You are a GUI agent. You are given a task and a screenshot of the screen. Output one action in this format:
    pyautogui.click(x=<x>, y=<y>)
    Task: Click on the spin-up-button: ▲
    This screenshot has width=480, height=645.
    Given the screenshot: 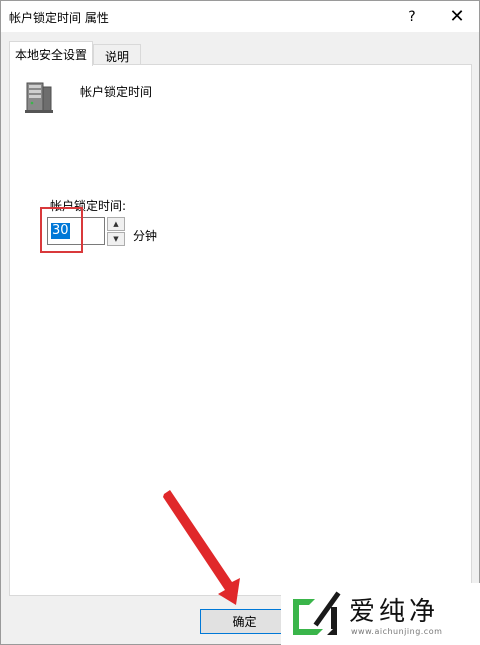 What is the action you would take?
    pyautogui.click(x=116, y=224)
    